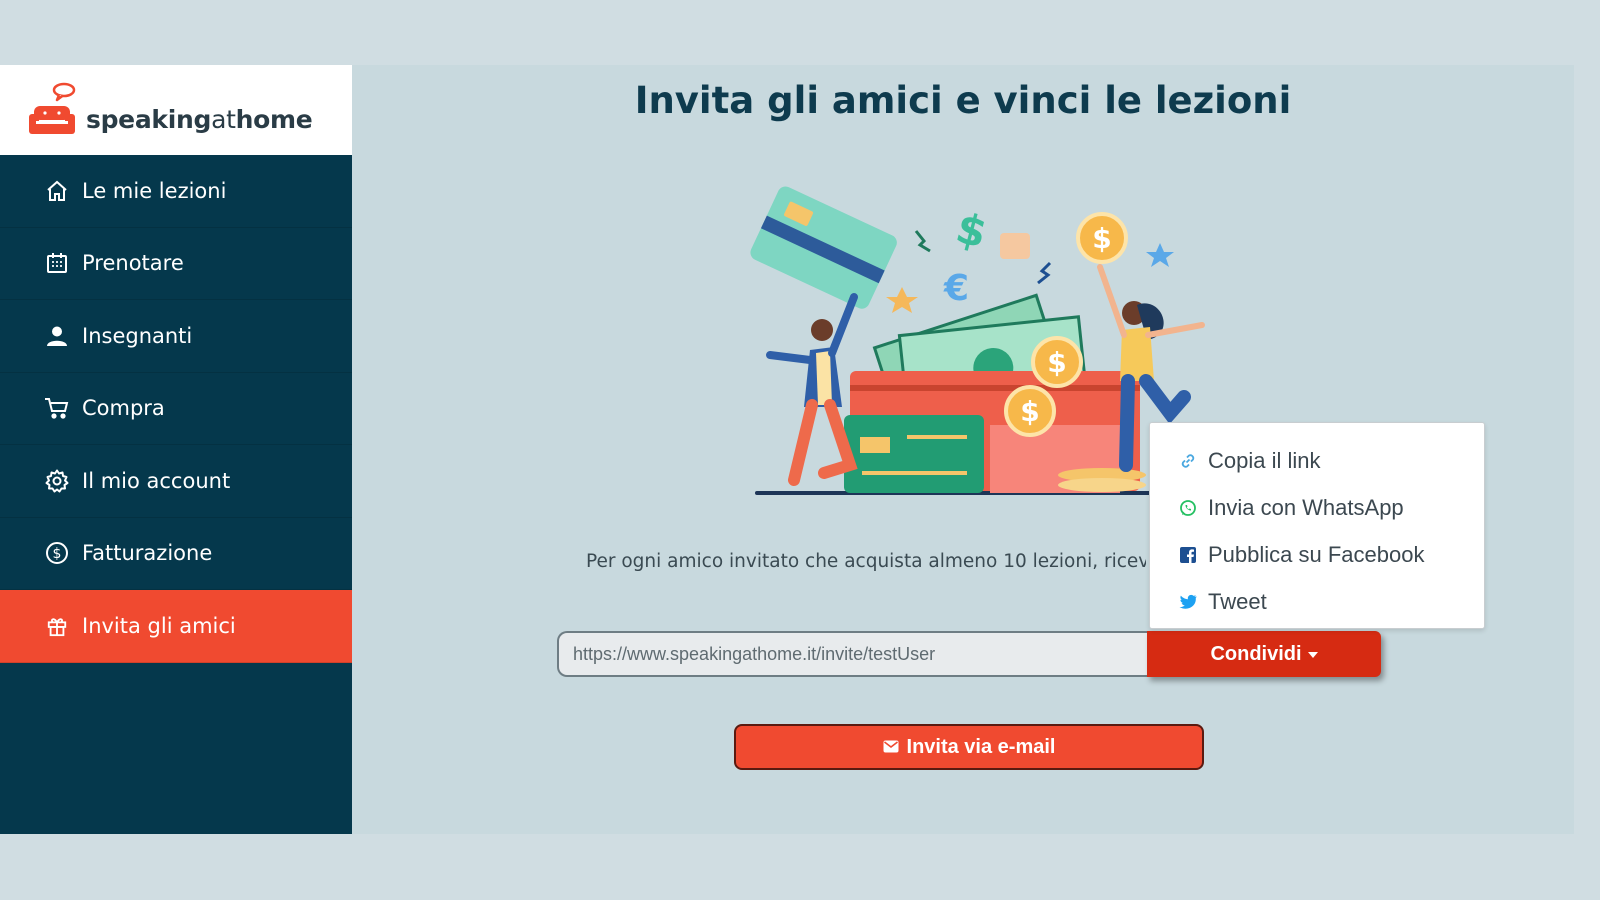 The image size is (1600, 900). Describe the element at coordinates (1256, 653) in the screenshot. I see `share-button-label: Condividi` at that location.